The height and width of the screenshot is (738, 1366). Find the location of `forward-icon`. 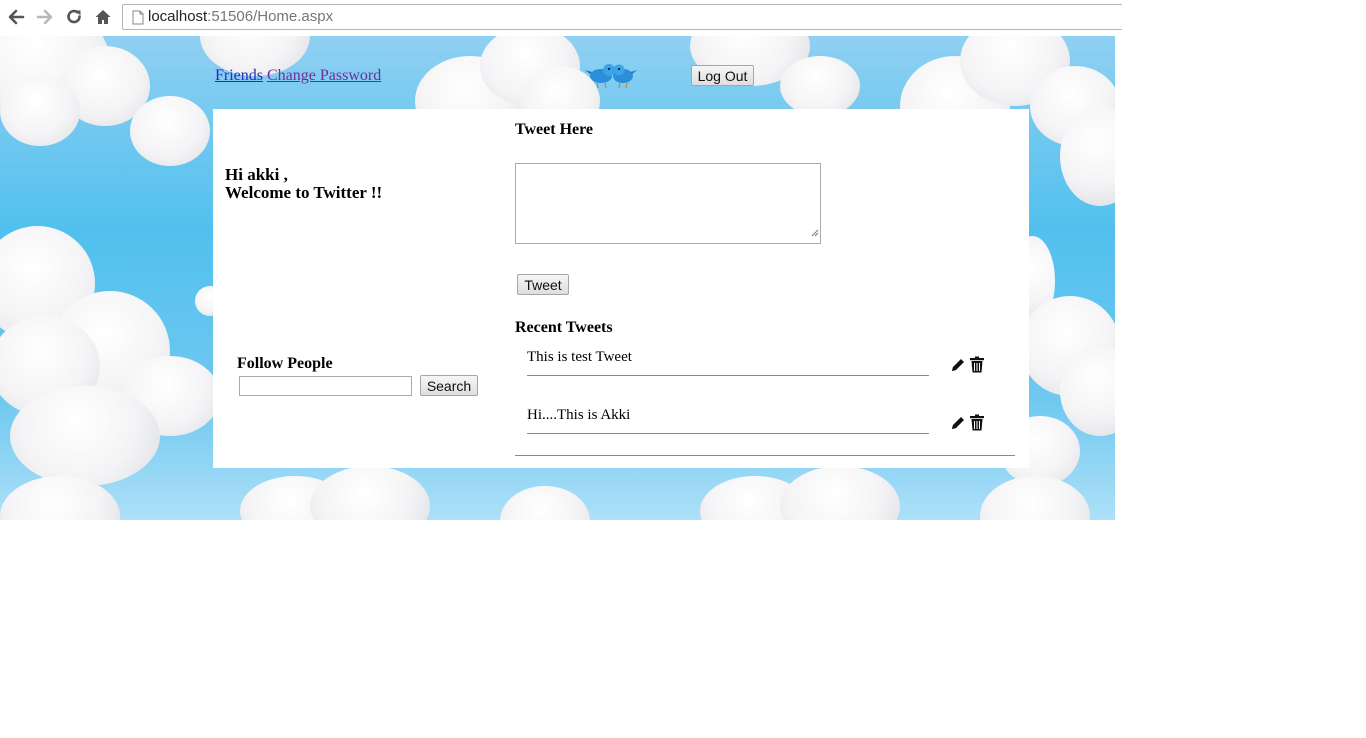

forward-icon is located at coordinates (45, 17).